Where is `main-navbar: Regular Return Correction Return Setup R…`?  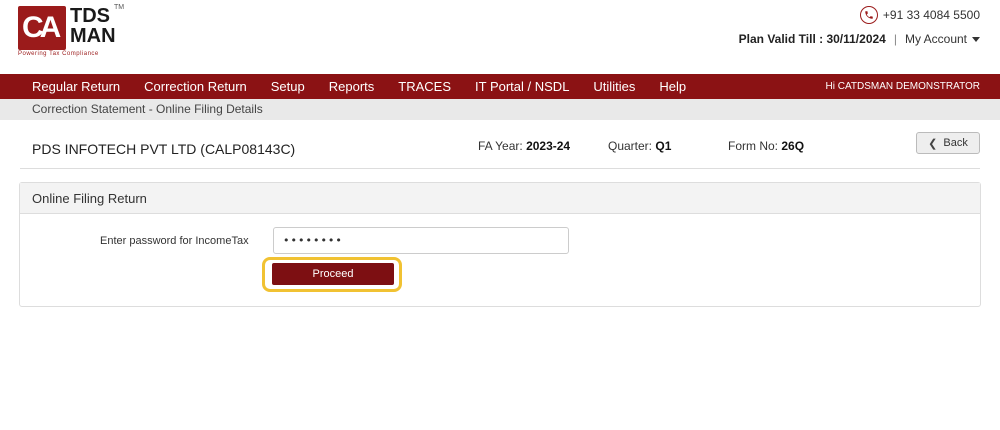 main-navbar: Regular Return Correction Return Setup R… is located at coordinates (500, 86).